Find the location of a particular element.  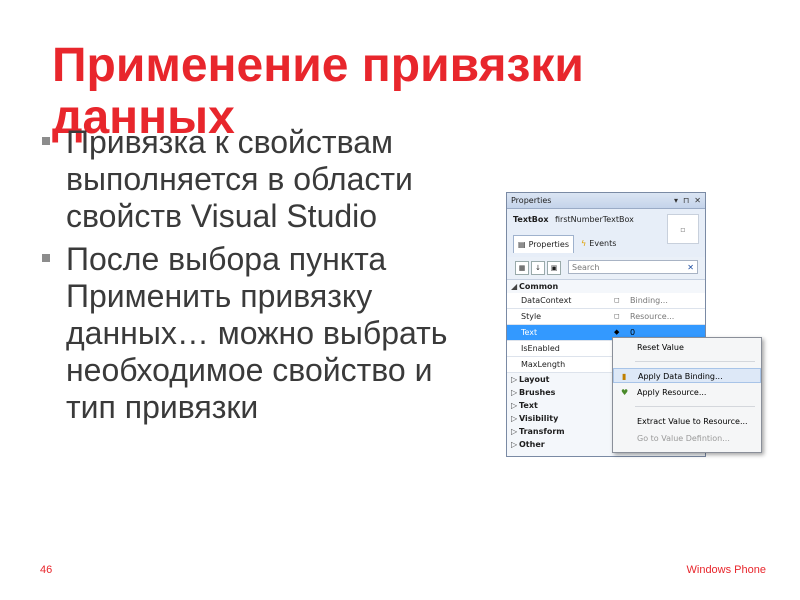

search-input: Search ✕ is located at coordinates (633, 267).